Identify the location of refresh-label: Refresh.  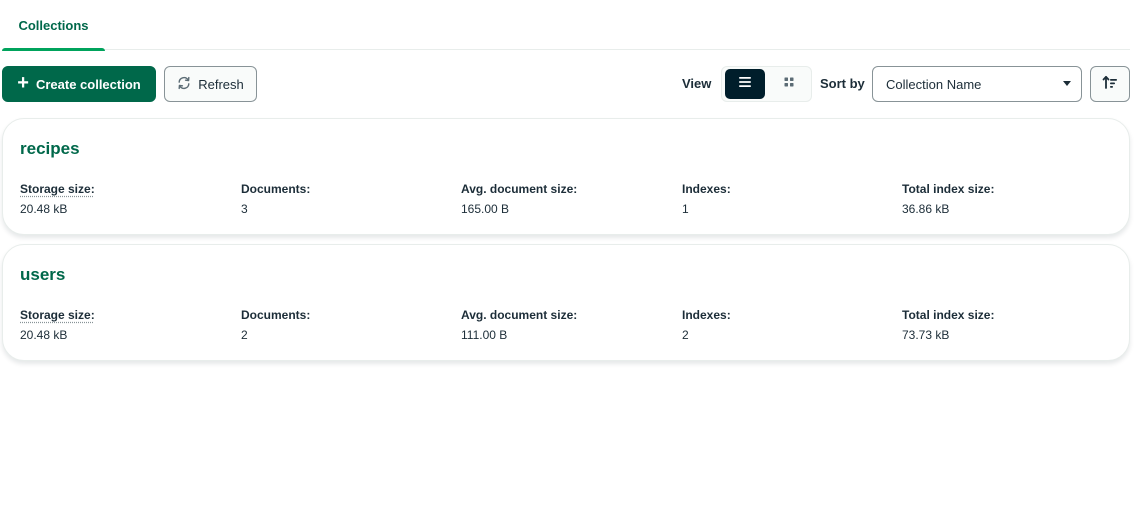
(221, 84).